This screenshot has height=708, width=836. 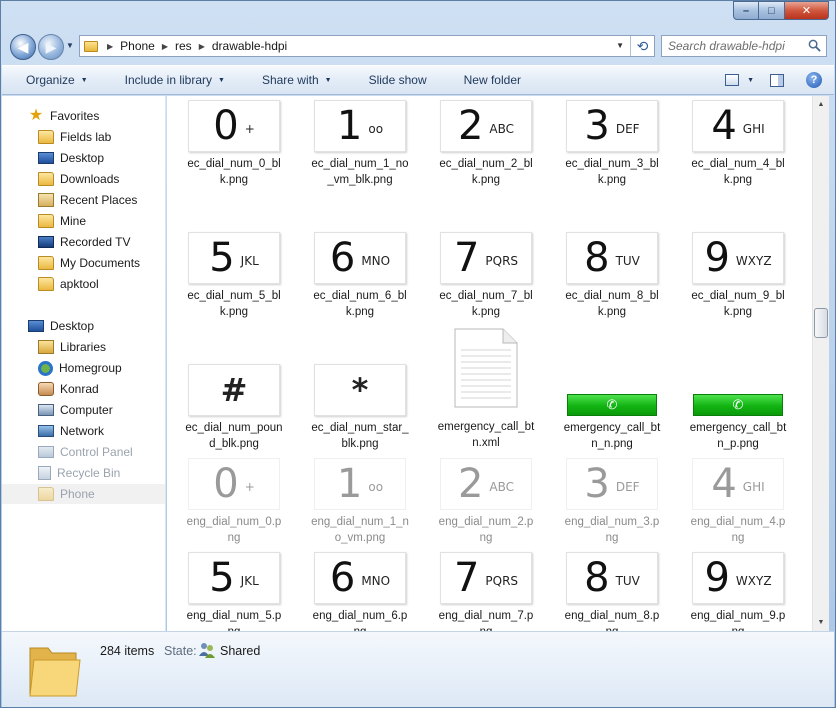 What do you see at coordinates (738, 502) in the screenshot?
I see `file-item: 4 GHI eng_dial_num_4.png` at bounding box center [738, 502].